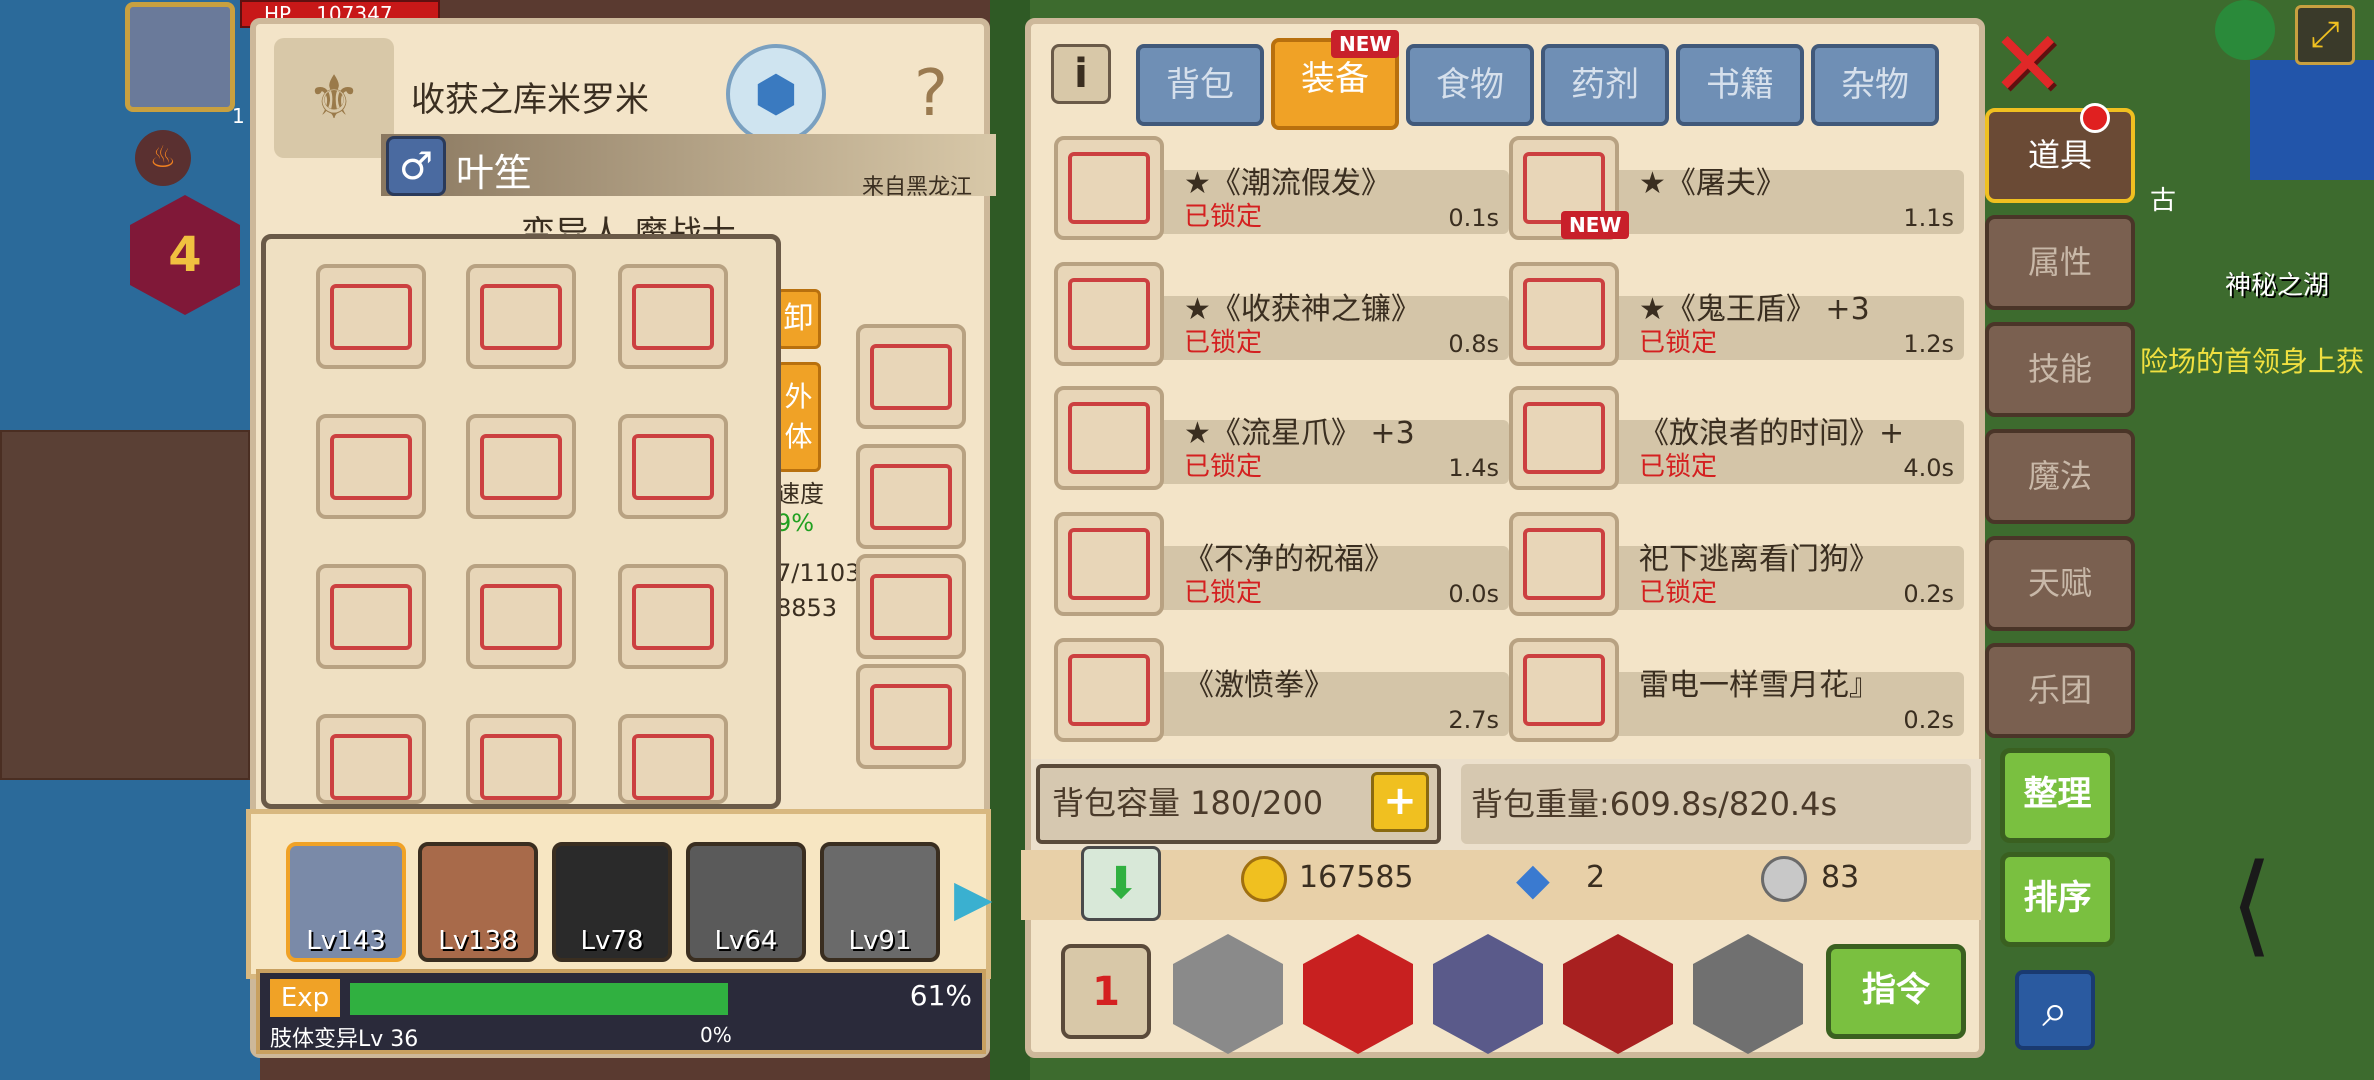 The image size is (2374, 1080). I want to click on party-level: Lv91, so click(880, 941).